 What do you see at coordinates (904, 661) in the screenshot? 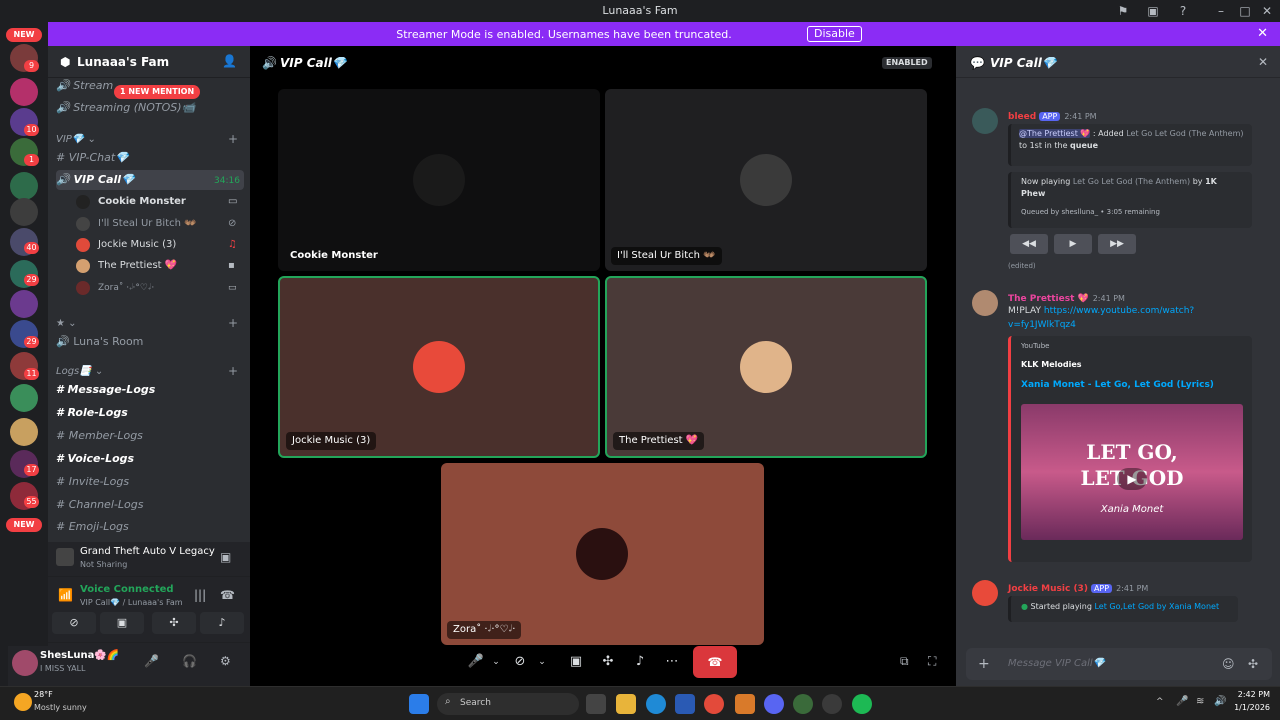
I see `popout-icon: ⧉` at bounding box center [904, 661].